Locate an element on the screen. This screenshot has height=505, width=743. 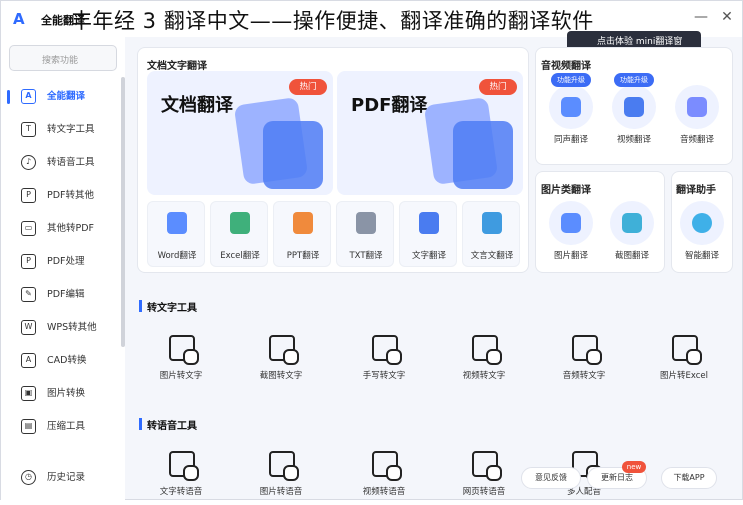
sidebar-item-all-translate: A 全能翻译 is located at coordinates (63, 97).